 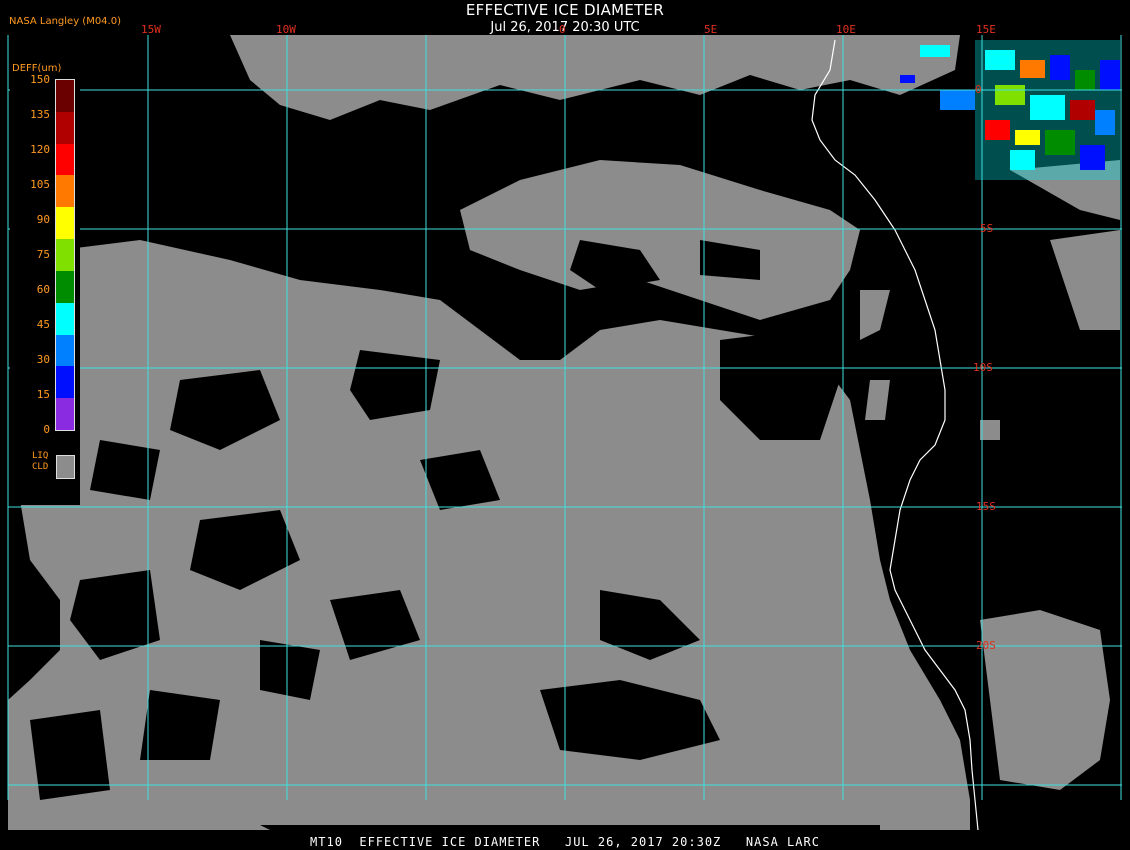 I want to click on legend-tick-0: 0, so click(x=46, y=429).